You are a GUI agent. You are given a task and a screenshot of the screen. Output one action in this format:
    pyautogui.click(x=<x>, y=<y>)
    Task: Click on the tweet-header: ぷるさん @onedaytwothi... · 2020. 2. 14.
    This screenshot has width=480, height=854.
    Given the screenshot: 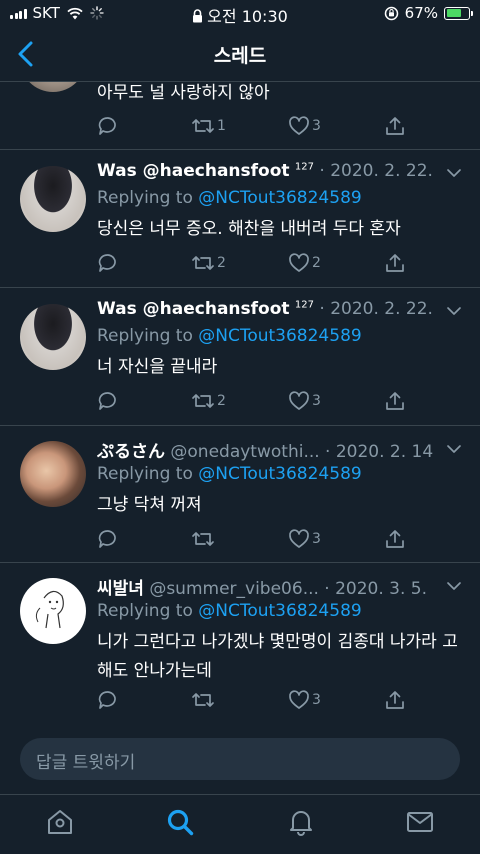 What is the action you would take?
    pyautogui.click(x=265, y=449)
    